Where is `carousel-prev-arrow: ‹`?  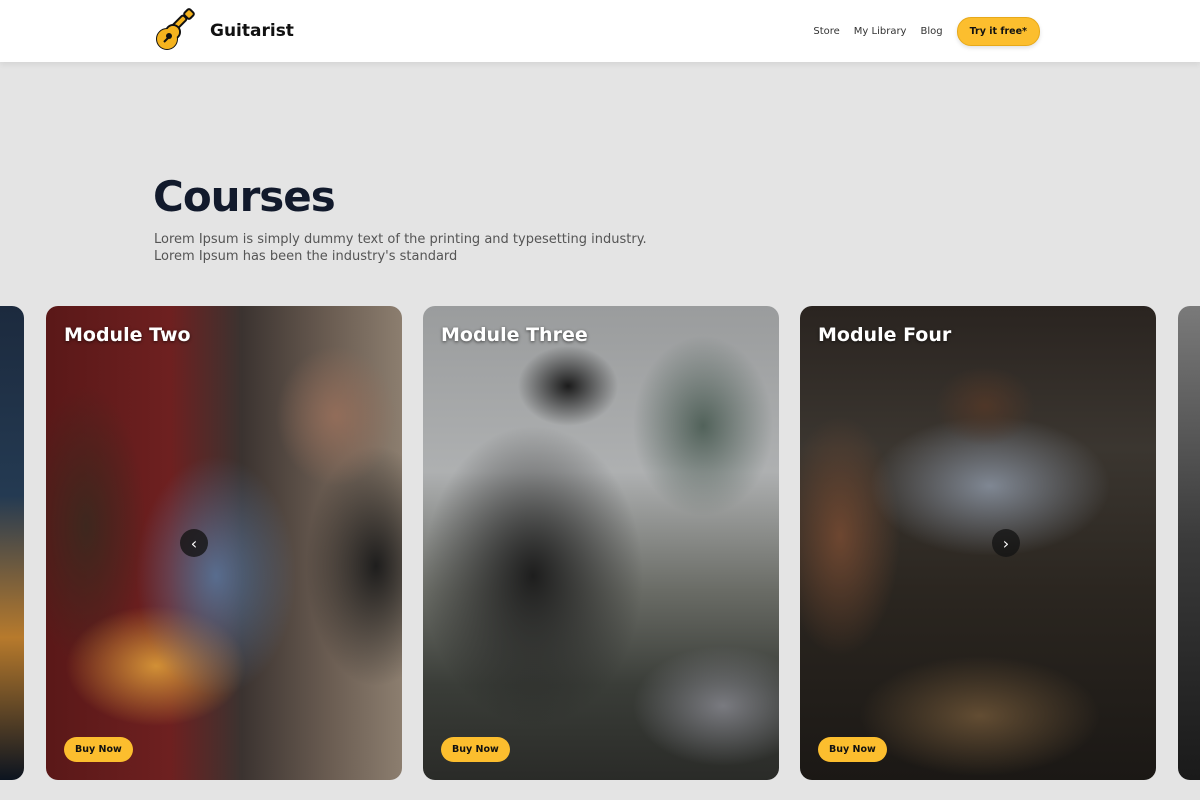 carousel-prev-arrow: ‹ is located at coordinates (194, 543).